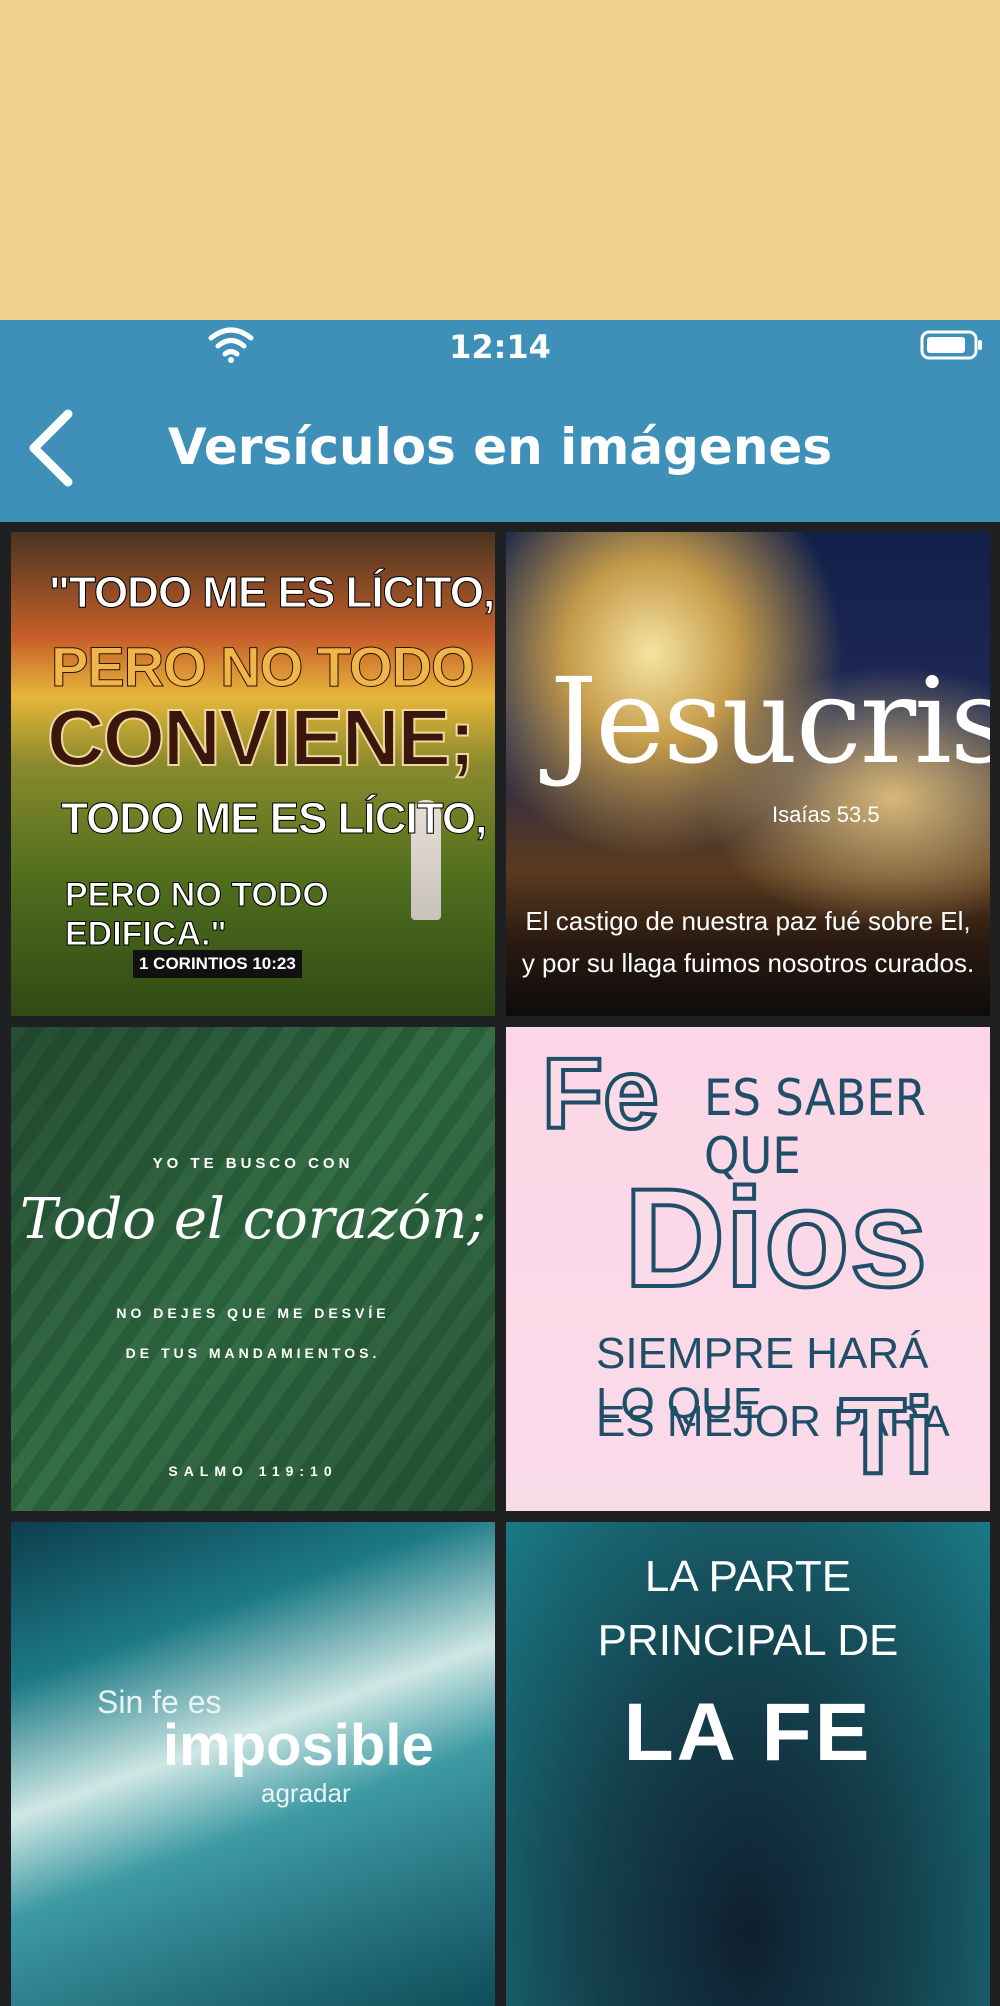  Describe the element at coordinates (217, 964) in the screenshot. I see `verse-reference: 1 CORINTIOS 10:23` at that location.